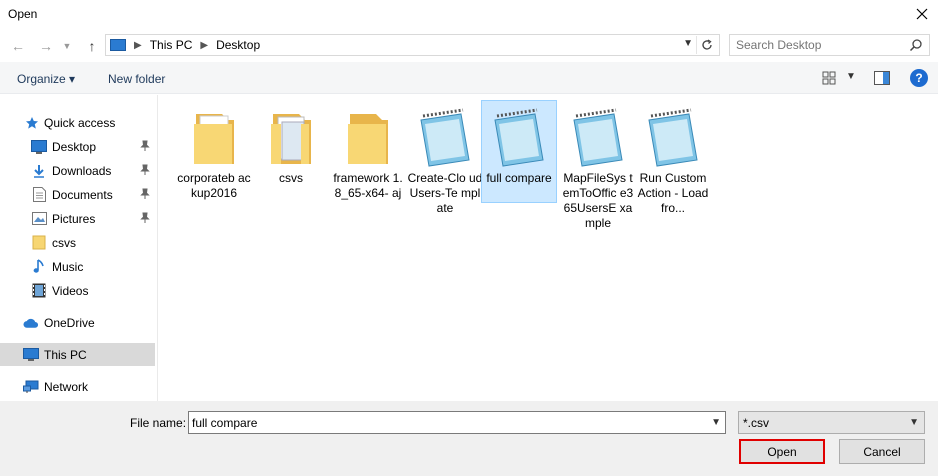 This screenshot has height=476, width=938. I want to click on desktop-icon, so click(39, 147).